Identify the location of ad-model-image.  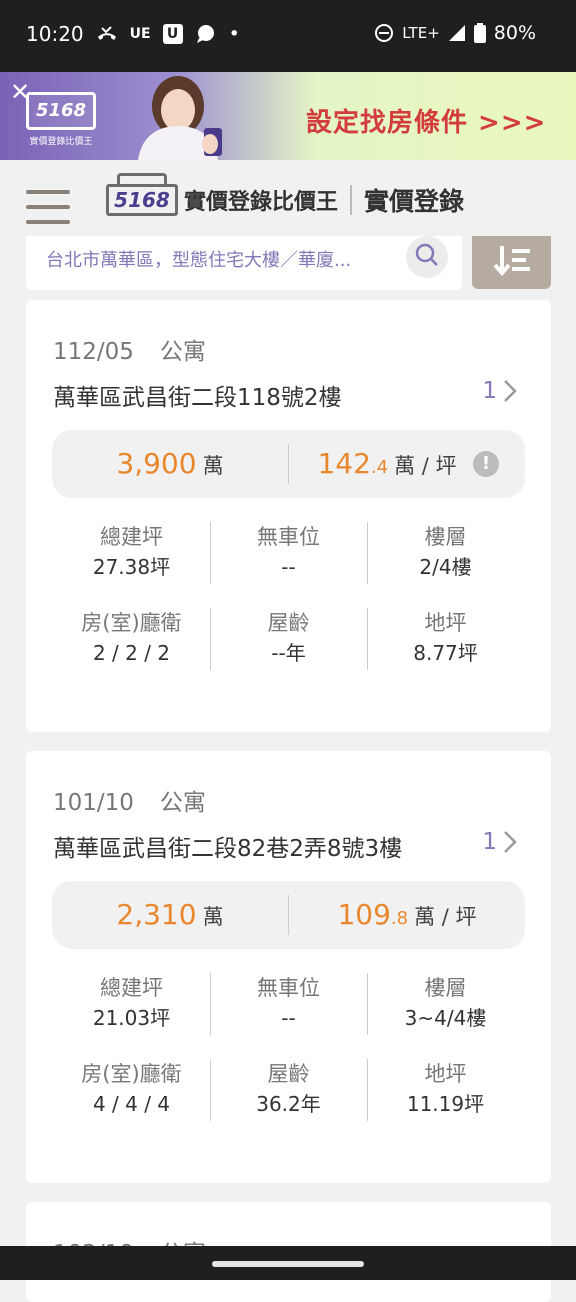
(180, 118).